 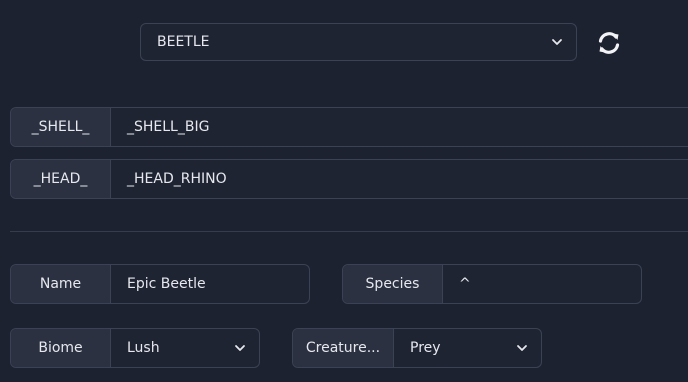 What do you see at coordinates (425, 348) in the screenshot?
I see `creature-select-value: Prey` at bounding box center [425, 348].